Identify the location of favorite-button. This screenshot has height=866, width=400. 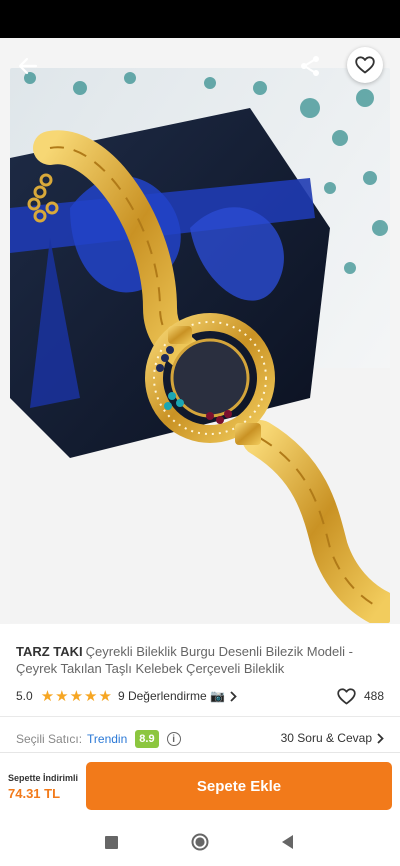
(365, 65).